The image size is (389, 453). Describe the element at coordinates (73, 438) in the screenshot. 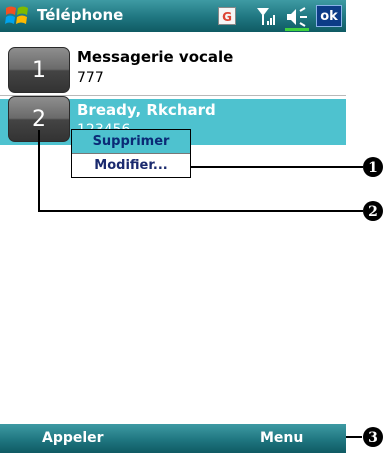

I see `appeler-softkey: Appeler` at that location.